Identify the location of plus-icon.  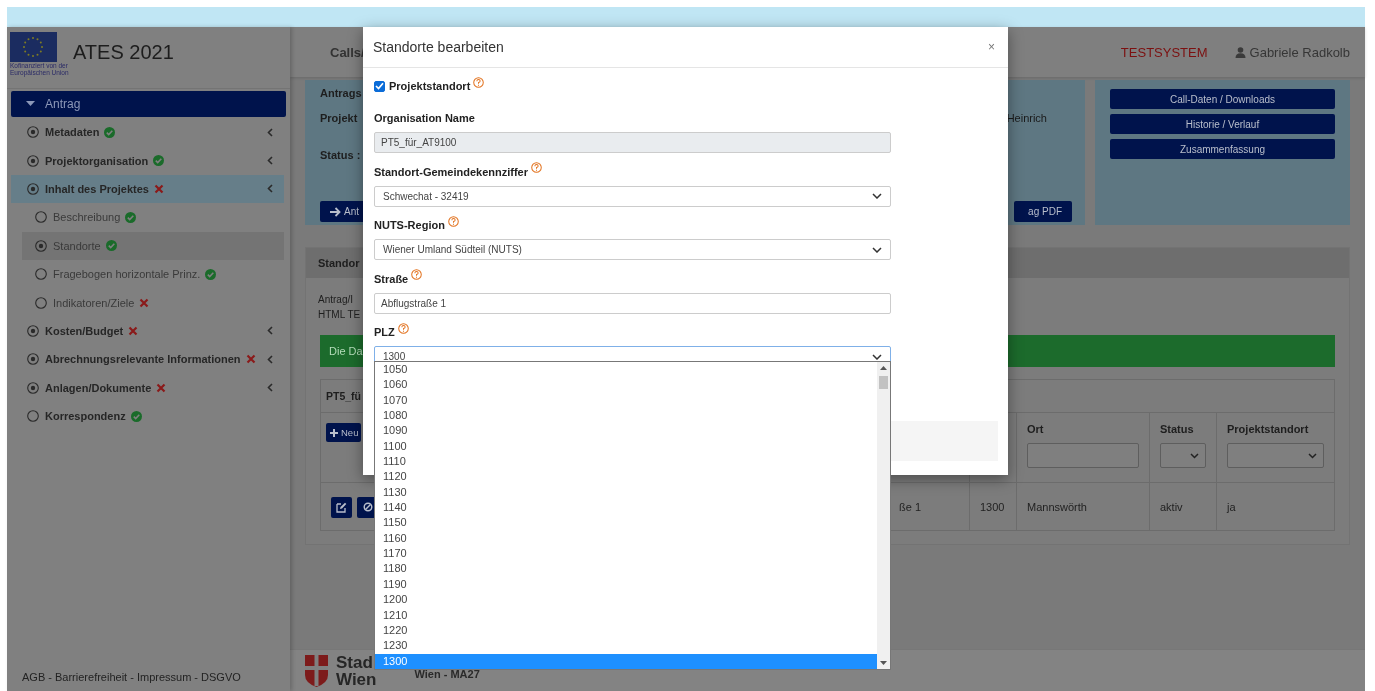
(334, 432).